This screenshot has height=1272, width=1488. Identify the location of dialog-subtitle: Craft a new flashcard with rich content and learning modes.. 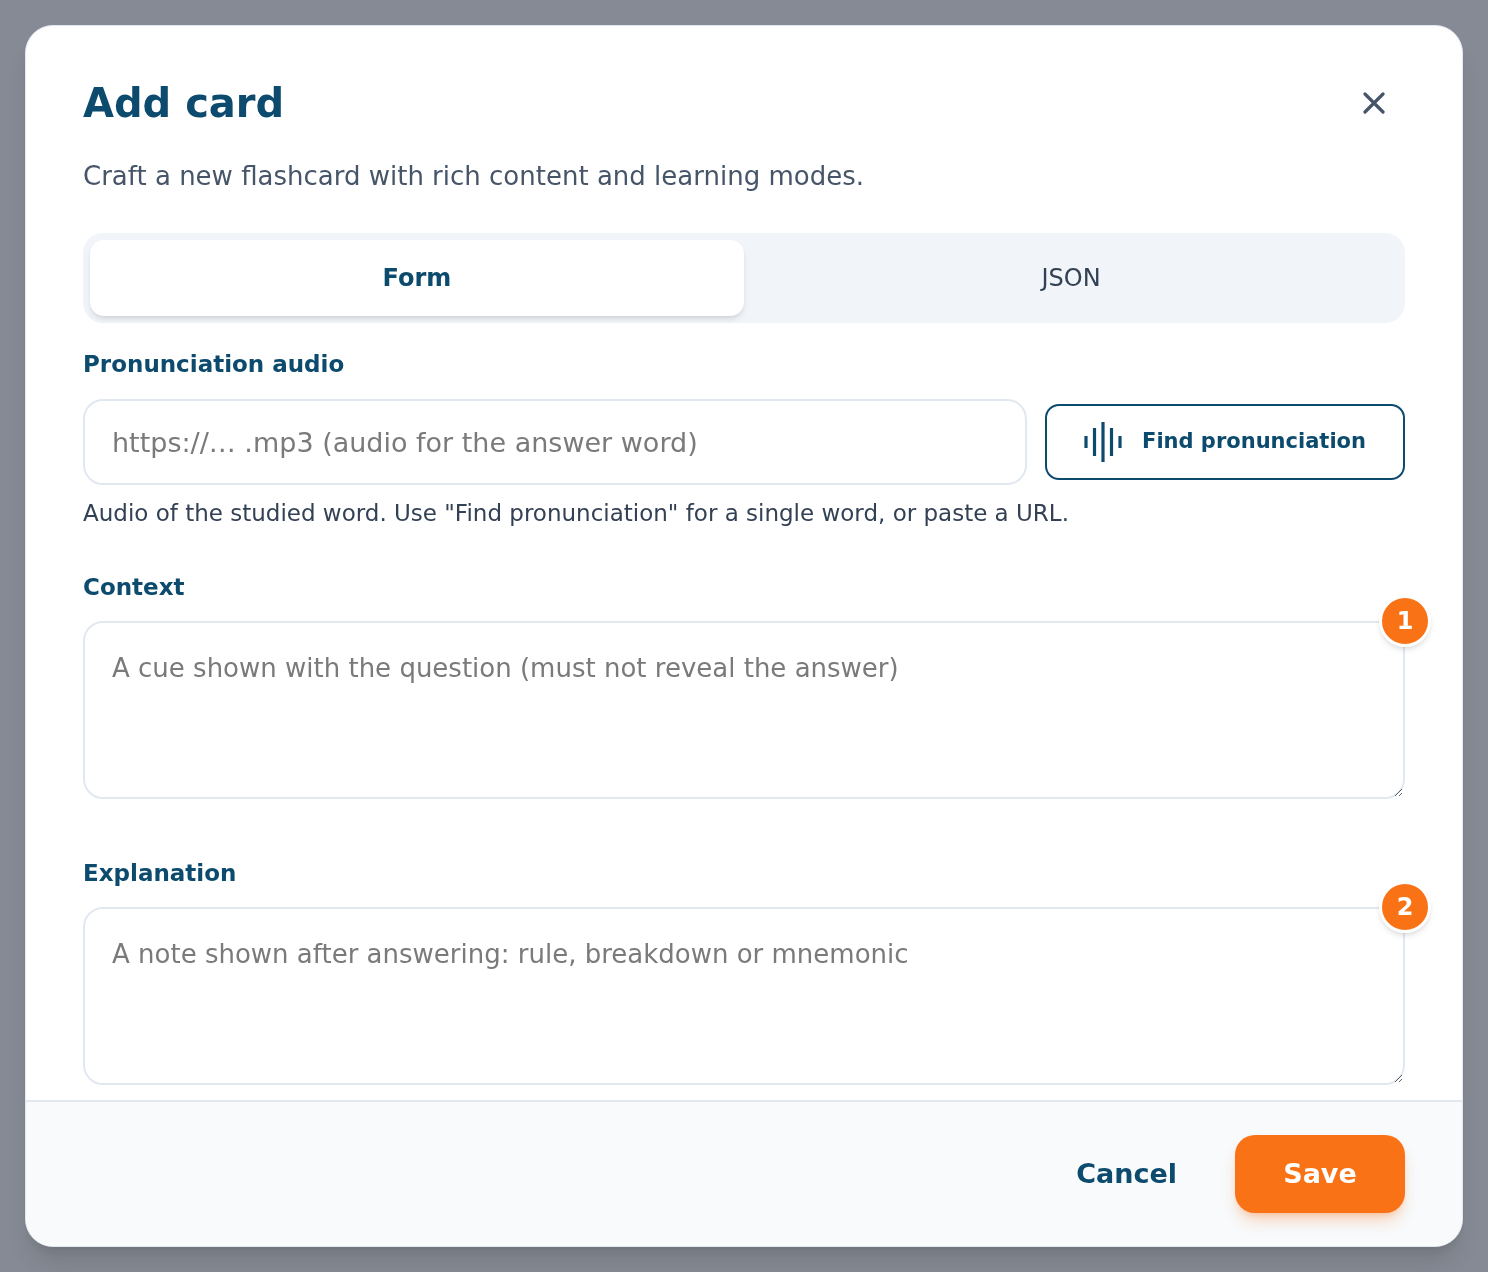
(474, 176).